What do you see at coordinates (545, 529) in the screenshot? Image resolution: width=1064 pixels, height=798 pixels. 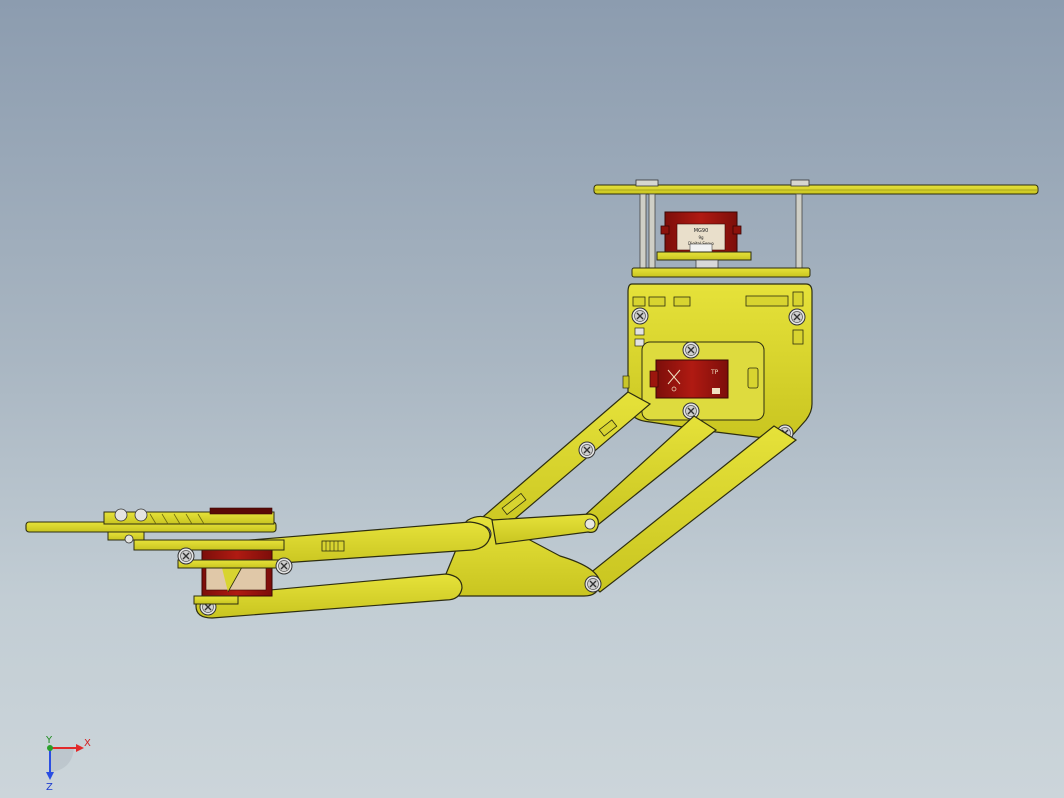 I see `elbow-short-link` at bounding box center [545, 529].